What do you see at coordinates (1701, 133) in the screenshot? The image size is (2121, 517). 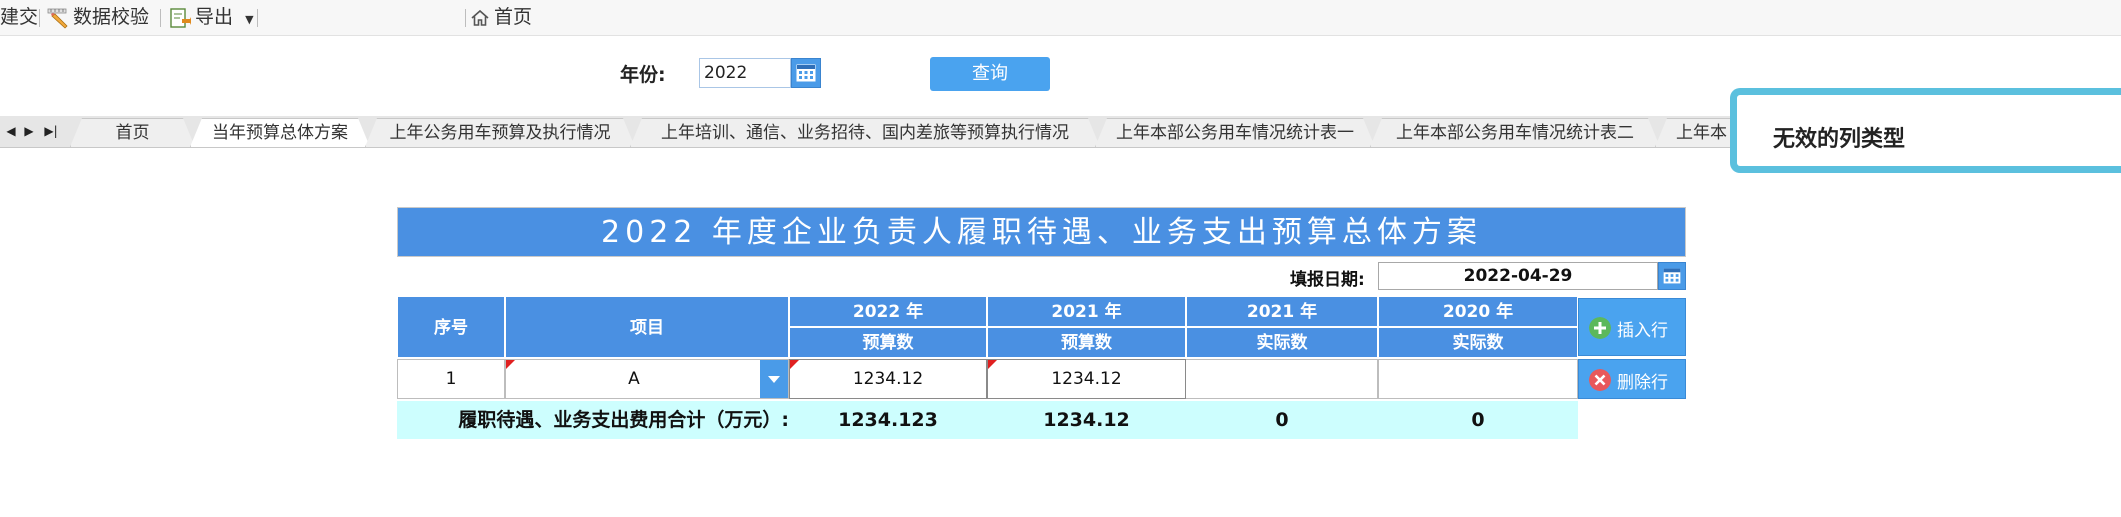 I see `tab-label: 上年本` at bounding box center [1701, 133].